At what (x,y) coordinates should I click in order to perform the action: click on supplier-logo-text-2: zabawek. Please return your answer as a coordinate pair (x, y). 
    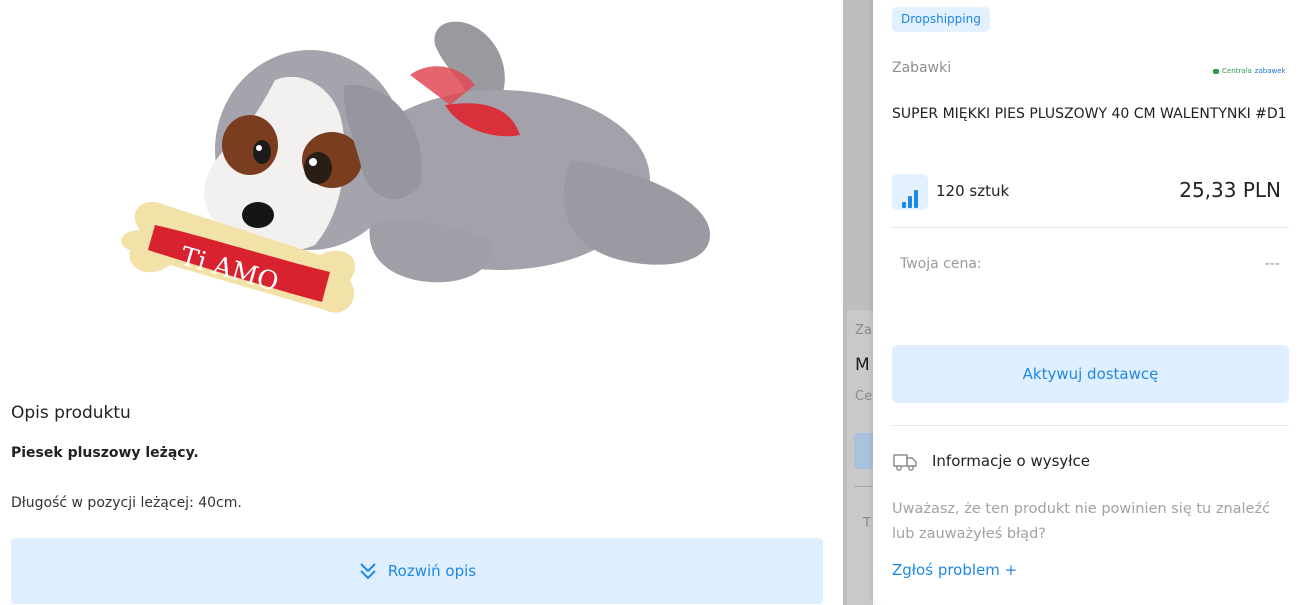
    Looking at the image, I should click on (1270, 71).